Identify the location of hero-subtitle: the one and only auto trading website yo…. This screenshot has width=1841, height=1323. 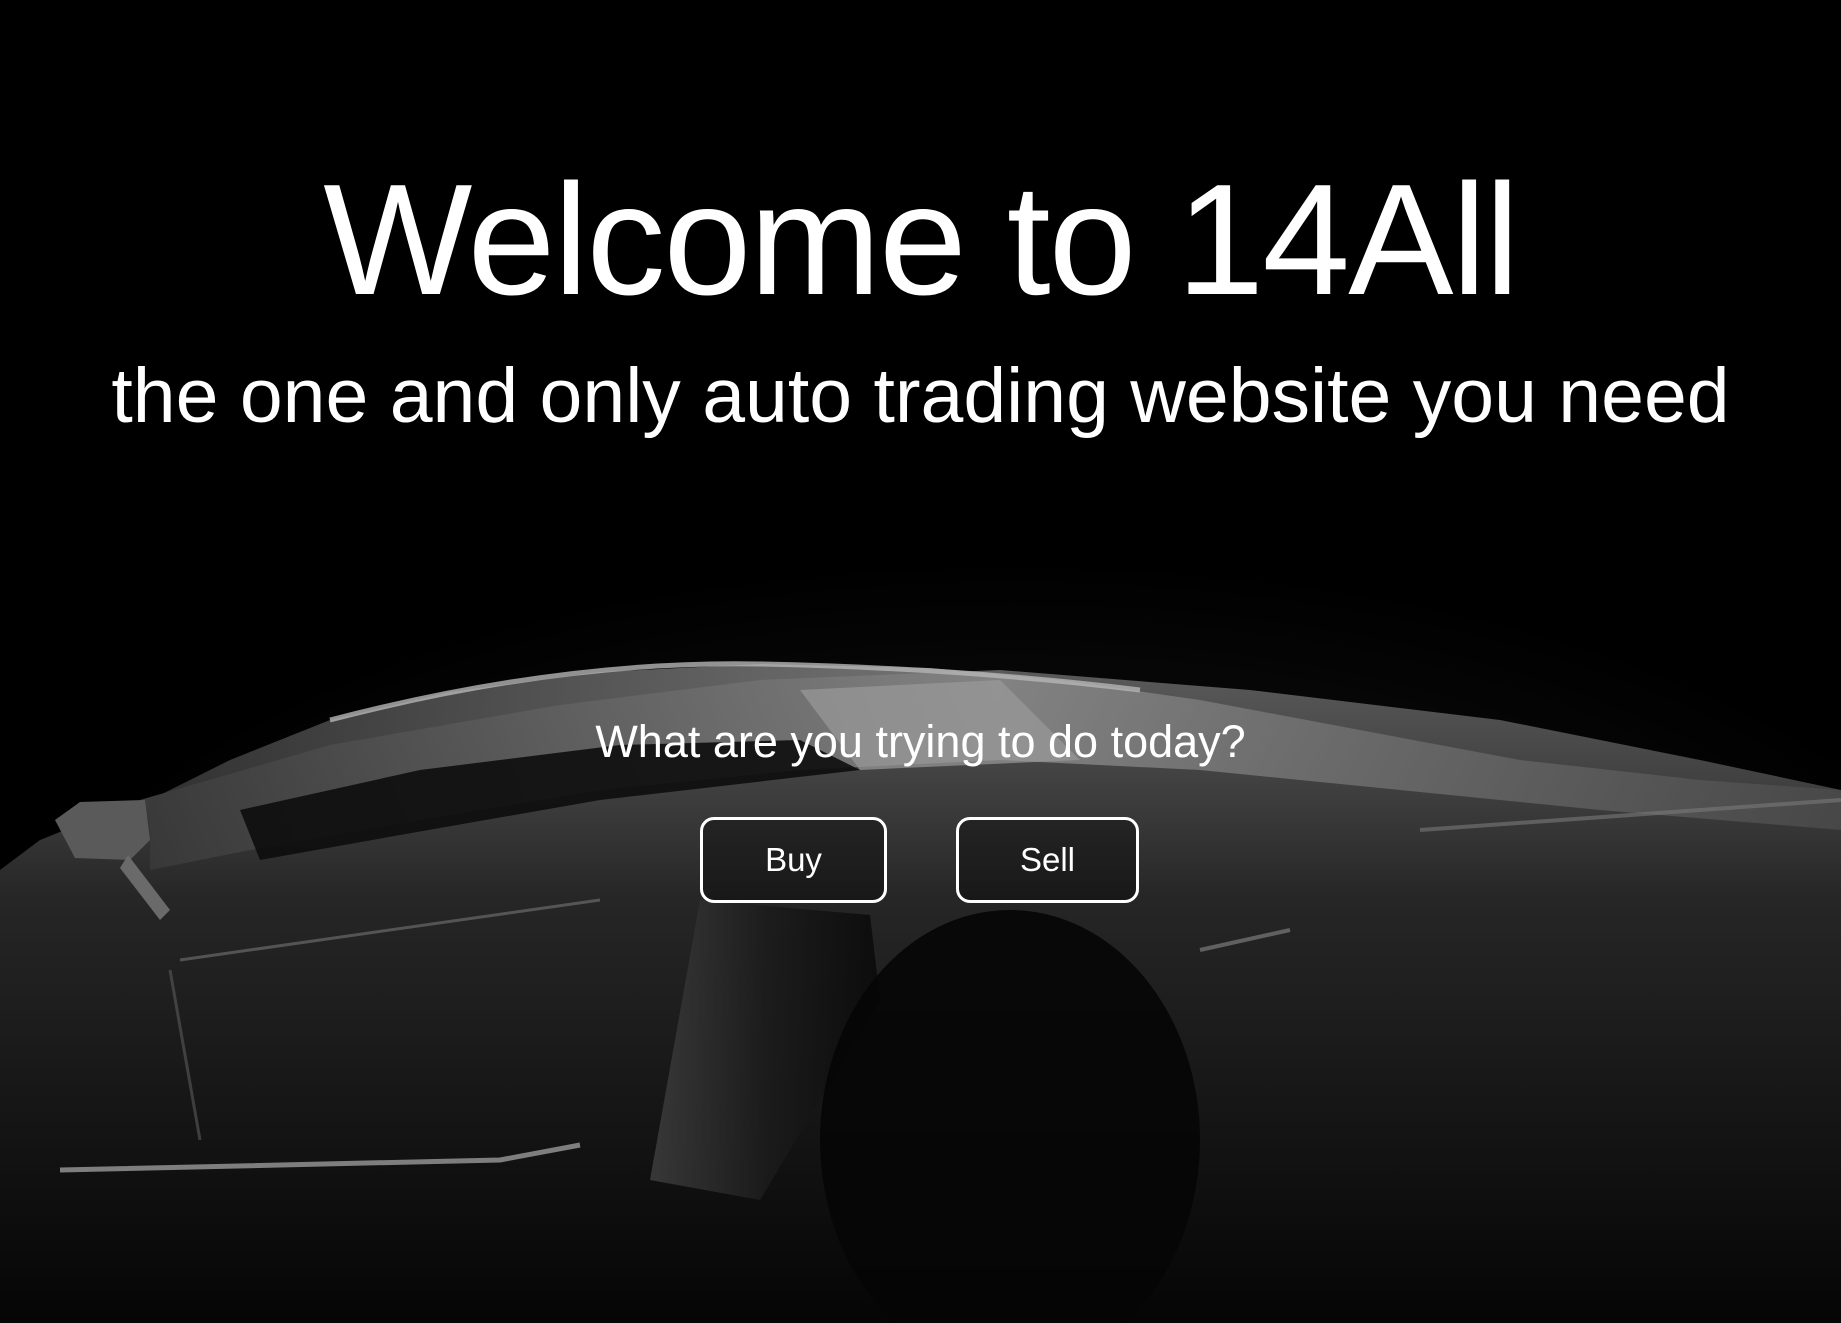
(920, 396).